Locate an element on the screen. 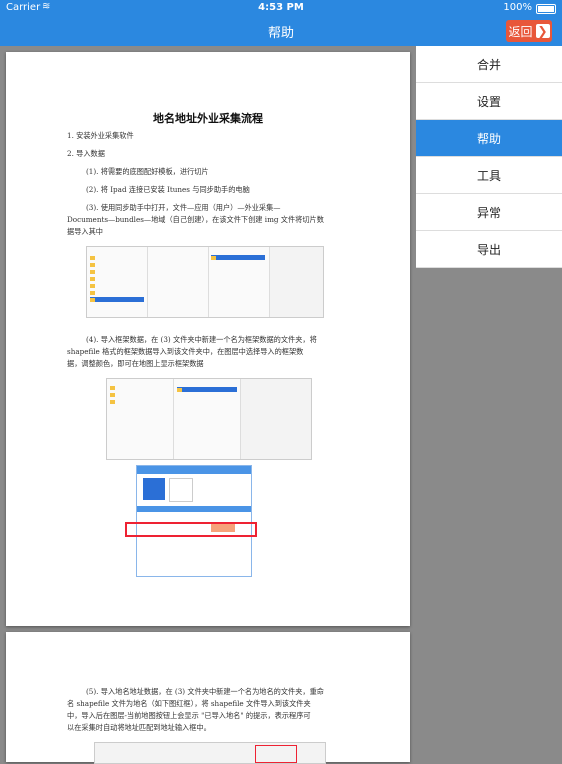 The width and height of the screenshot is (562, 764). doc-step-2-5-line1: (5). 导入地名地址数据，在 (3) 文件夹中新建一个名为地名的文件夹，重命 is located at coordinates (205, 691).